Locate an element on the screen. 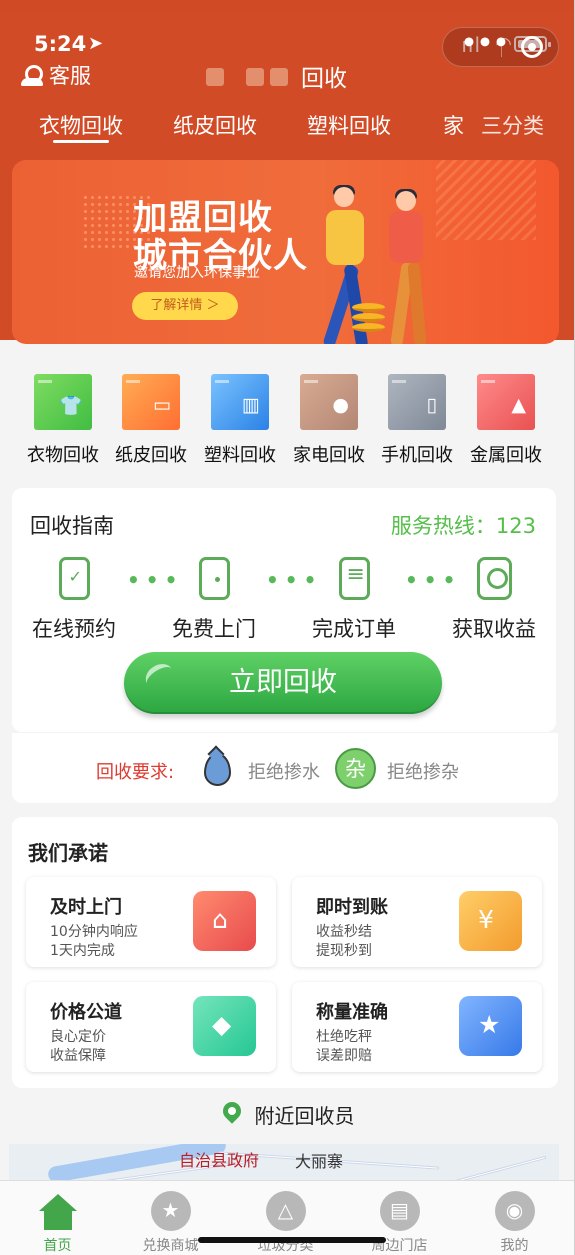 The image size is (575, 1255). learn-more-button: 了解详情 ＞ is located at coordinates (185, 306).